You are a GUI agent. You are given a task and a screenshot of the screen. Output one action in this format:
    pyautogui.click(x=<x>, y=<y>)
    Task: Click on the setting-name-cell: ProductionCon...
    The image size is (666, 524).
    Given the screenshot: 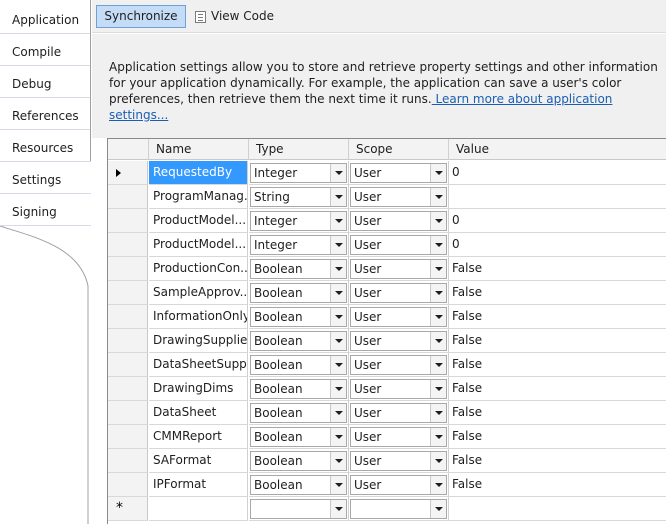 What is the action you would take?
    pyautogui.click(x=198, y=269)
    